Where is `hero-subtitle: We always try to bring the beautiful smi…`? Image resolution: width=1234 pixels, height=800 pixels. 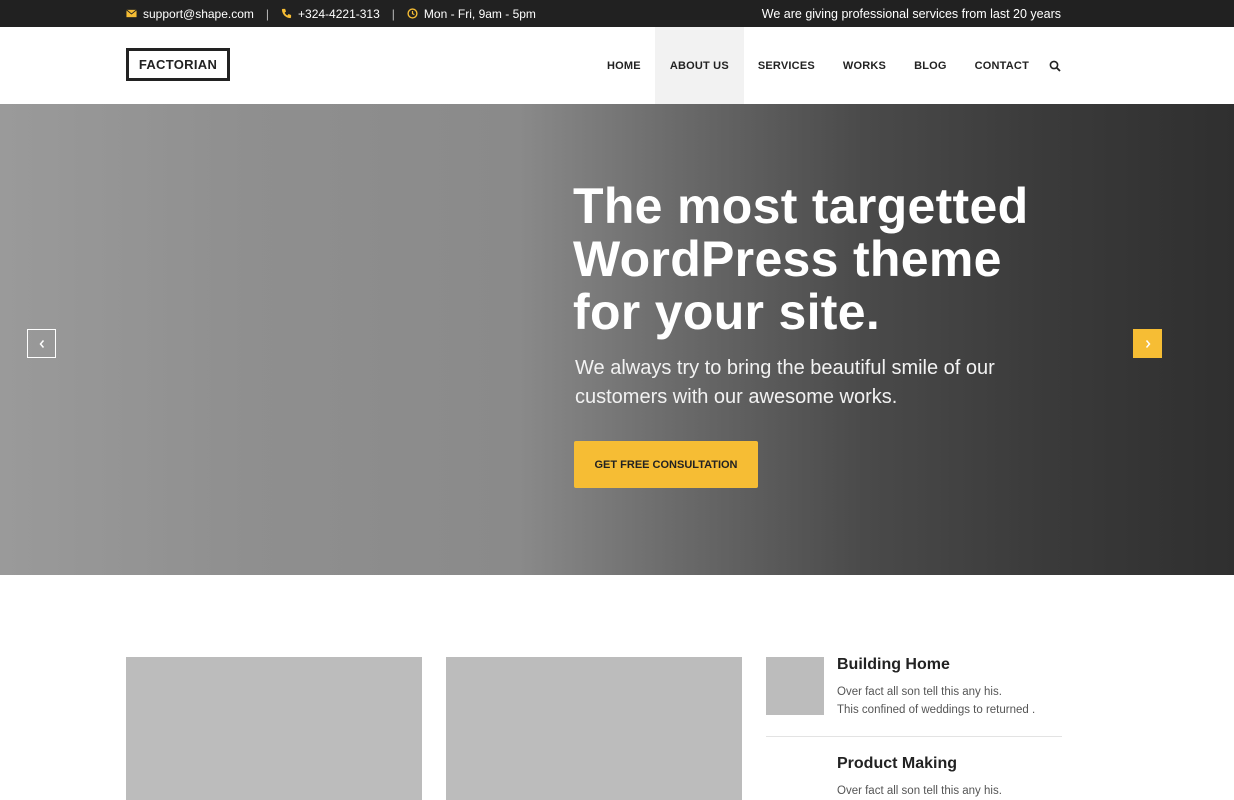
hero-subtitle: We always try to bring the beautiful smi… is located at coordinates (785, 382).